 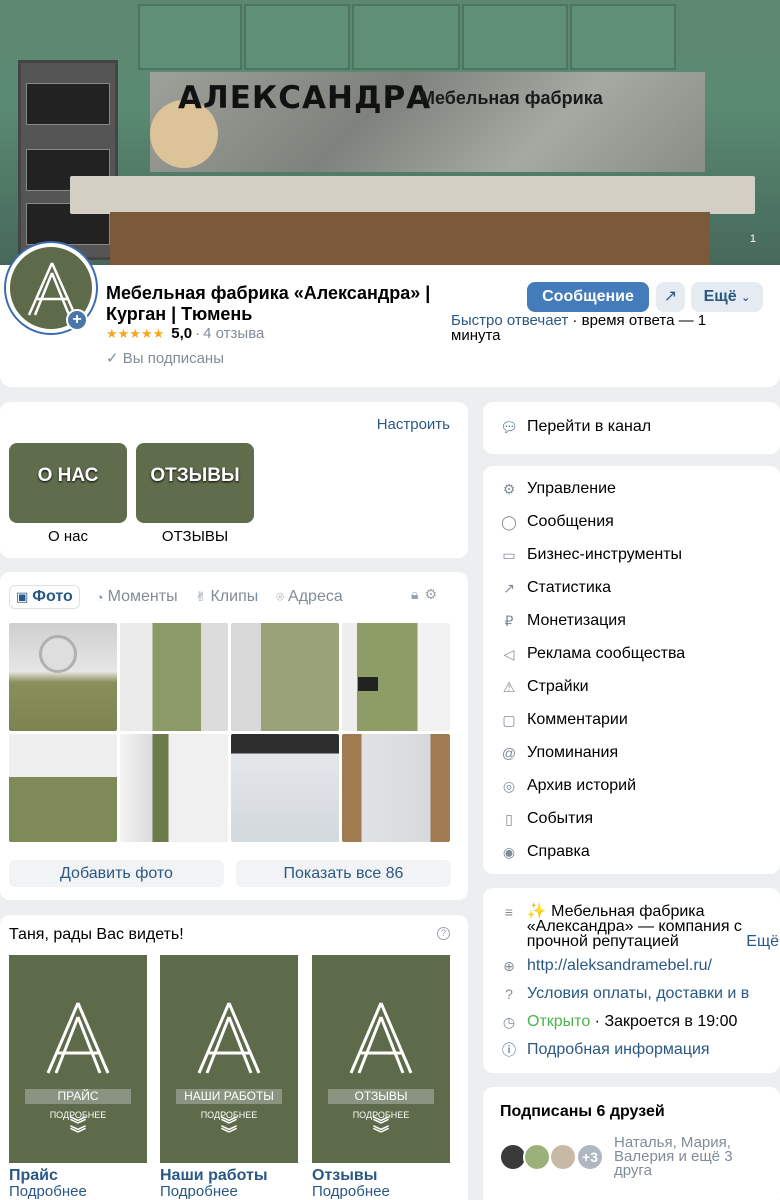 What do you see at coordinates (509, 851) in the screenshot?
I see `help-icon: ◉` at bounding box center [509, 851].